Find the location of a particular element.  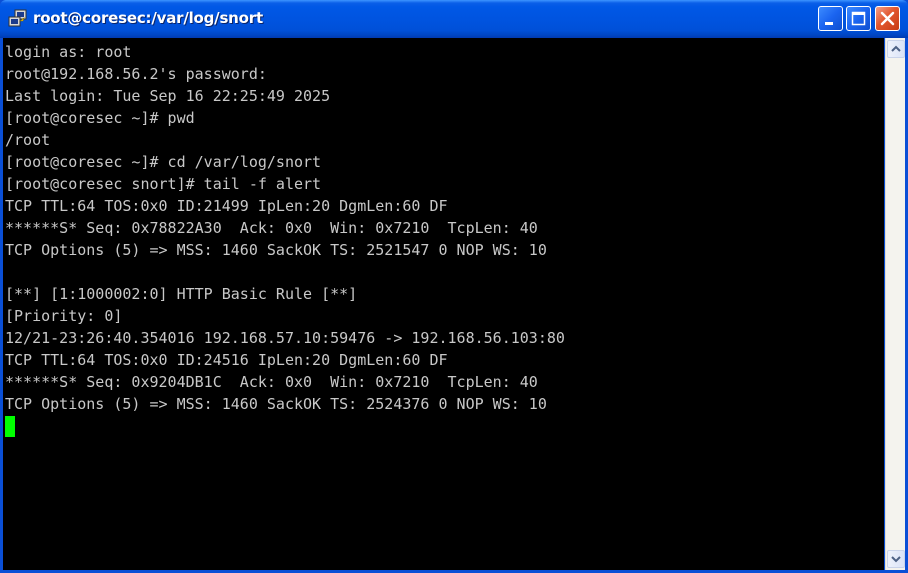

terminal-line: [**] [1:1000002:0] HTTP Basic Rule [**] is located at coordinates (181, 294).